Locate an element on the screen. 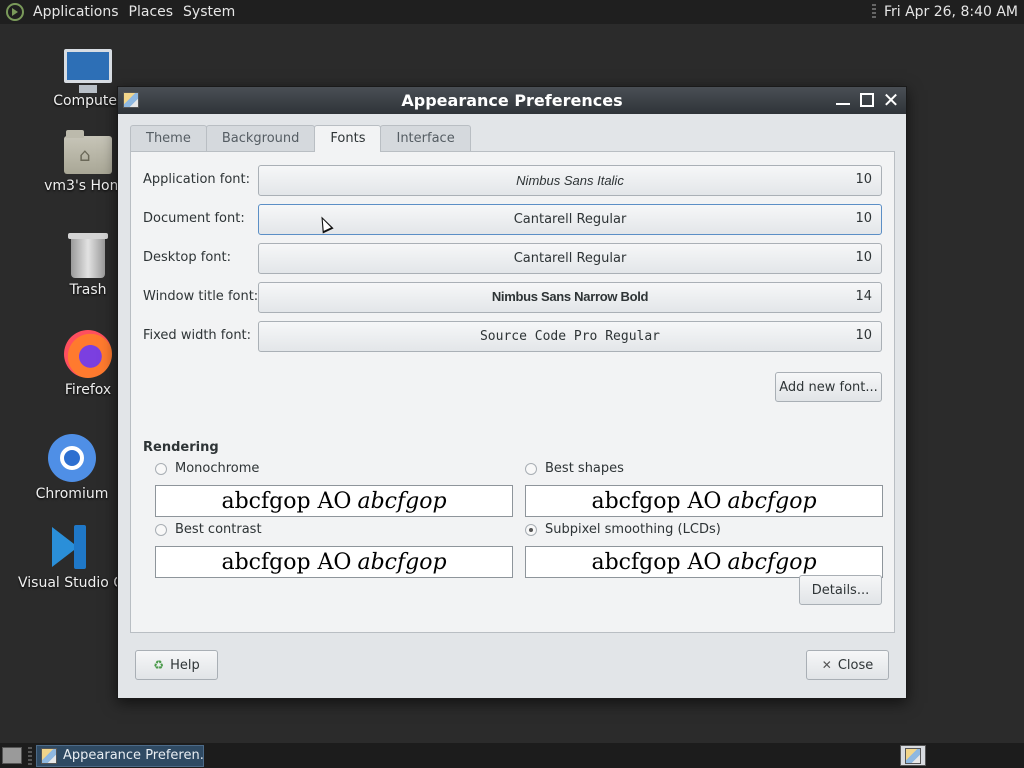  best-shapes-preview: abcfgop AO abcfgop is located at coordinates (704, 501).